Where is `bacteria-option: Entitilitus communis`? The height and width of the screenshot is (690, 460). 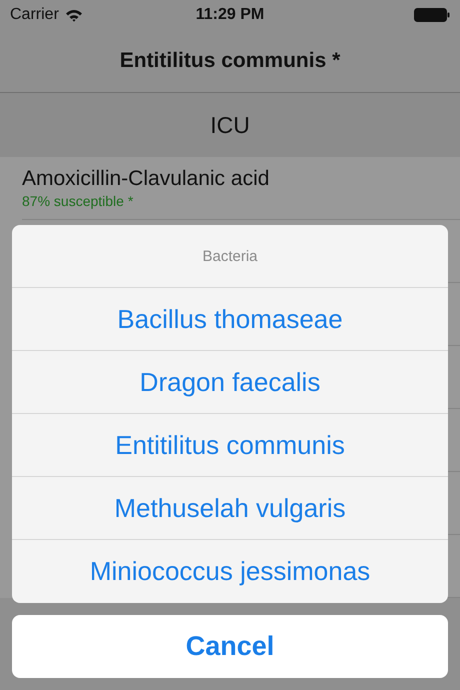 bacteria-option: Entitilitus communis is located at coordinates (230, 445).